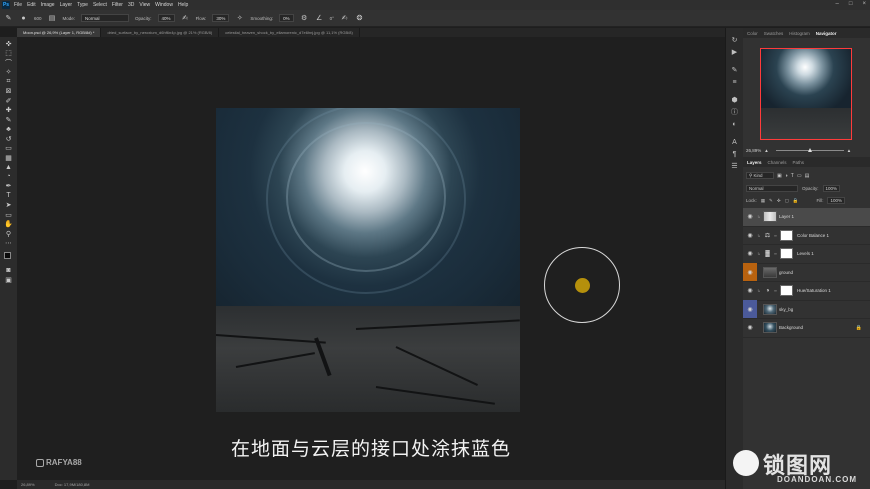 The image size is (870, 489). Describe the element at coordinates (9, 271) in the screenshot. I see `quick-mask-icon: ◙` at that location.